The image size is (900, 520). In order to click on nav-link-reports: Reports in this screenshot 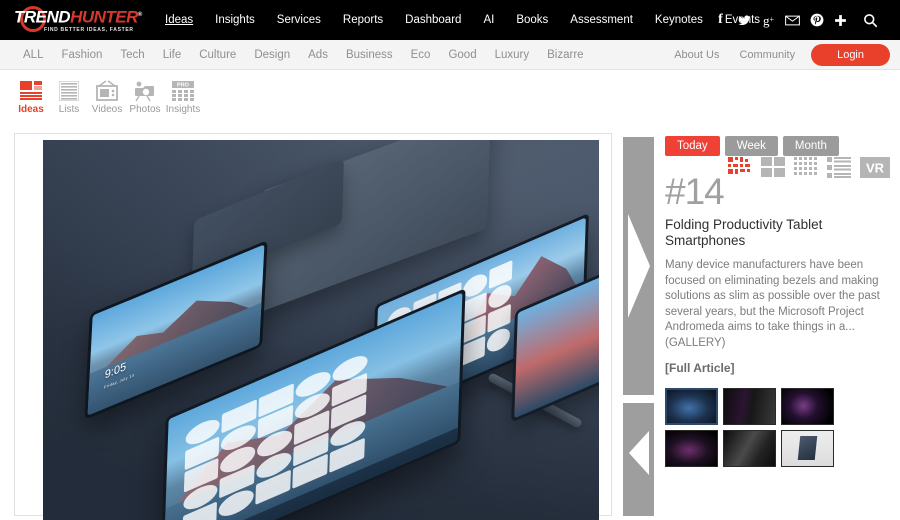, I will do `click(363, 20)`.